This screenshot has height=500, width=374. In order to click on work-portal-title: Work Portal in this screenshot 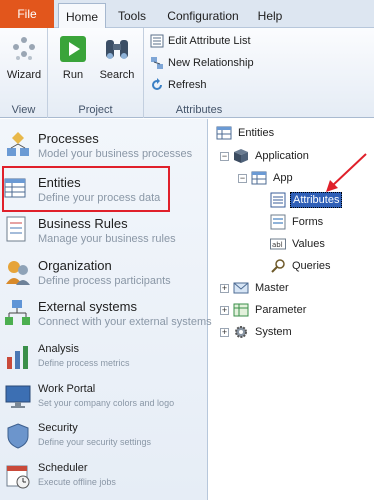, I will do `click(67, 389)`.